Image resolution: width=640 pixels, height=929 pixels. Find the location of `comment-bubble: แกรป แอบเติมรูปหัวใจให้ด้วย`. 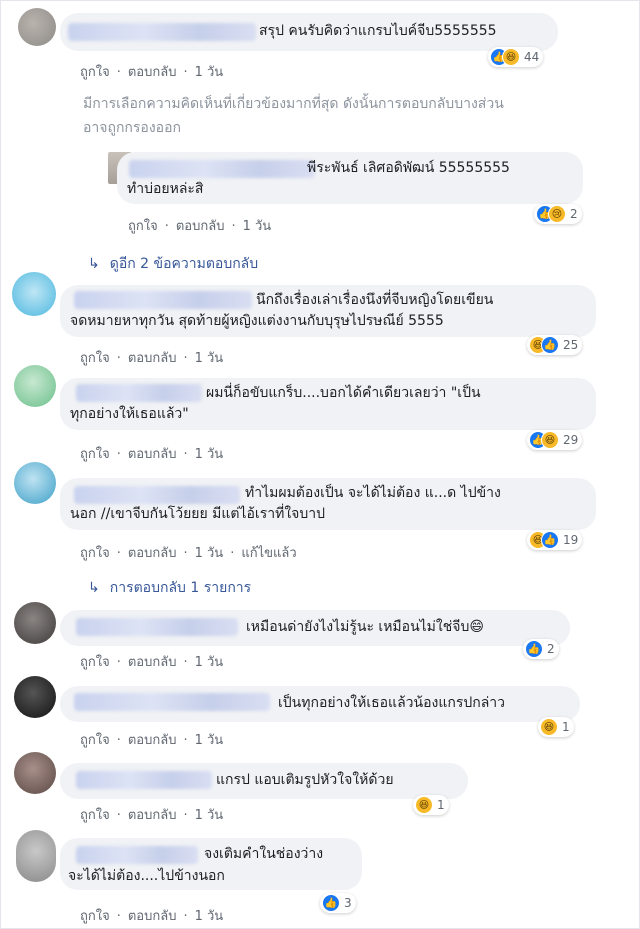

comment-bubble: แกรป แอบเติมรูปหัวใจให้ด้วย is located at coordinates (264, 781).